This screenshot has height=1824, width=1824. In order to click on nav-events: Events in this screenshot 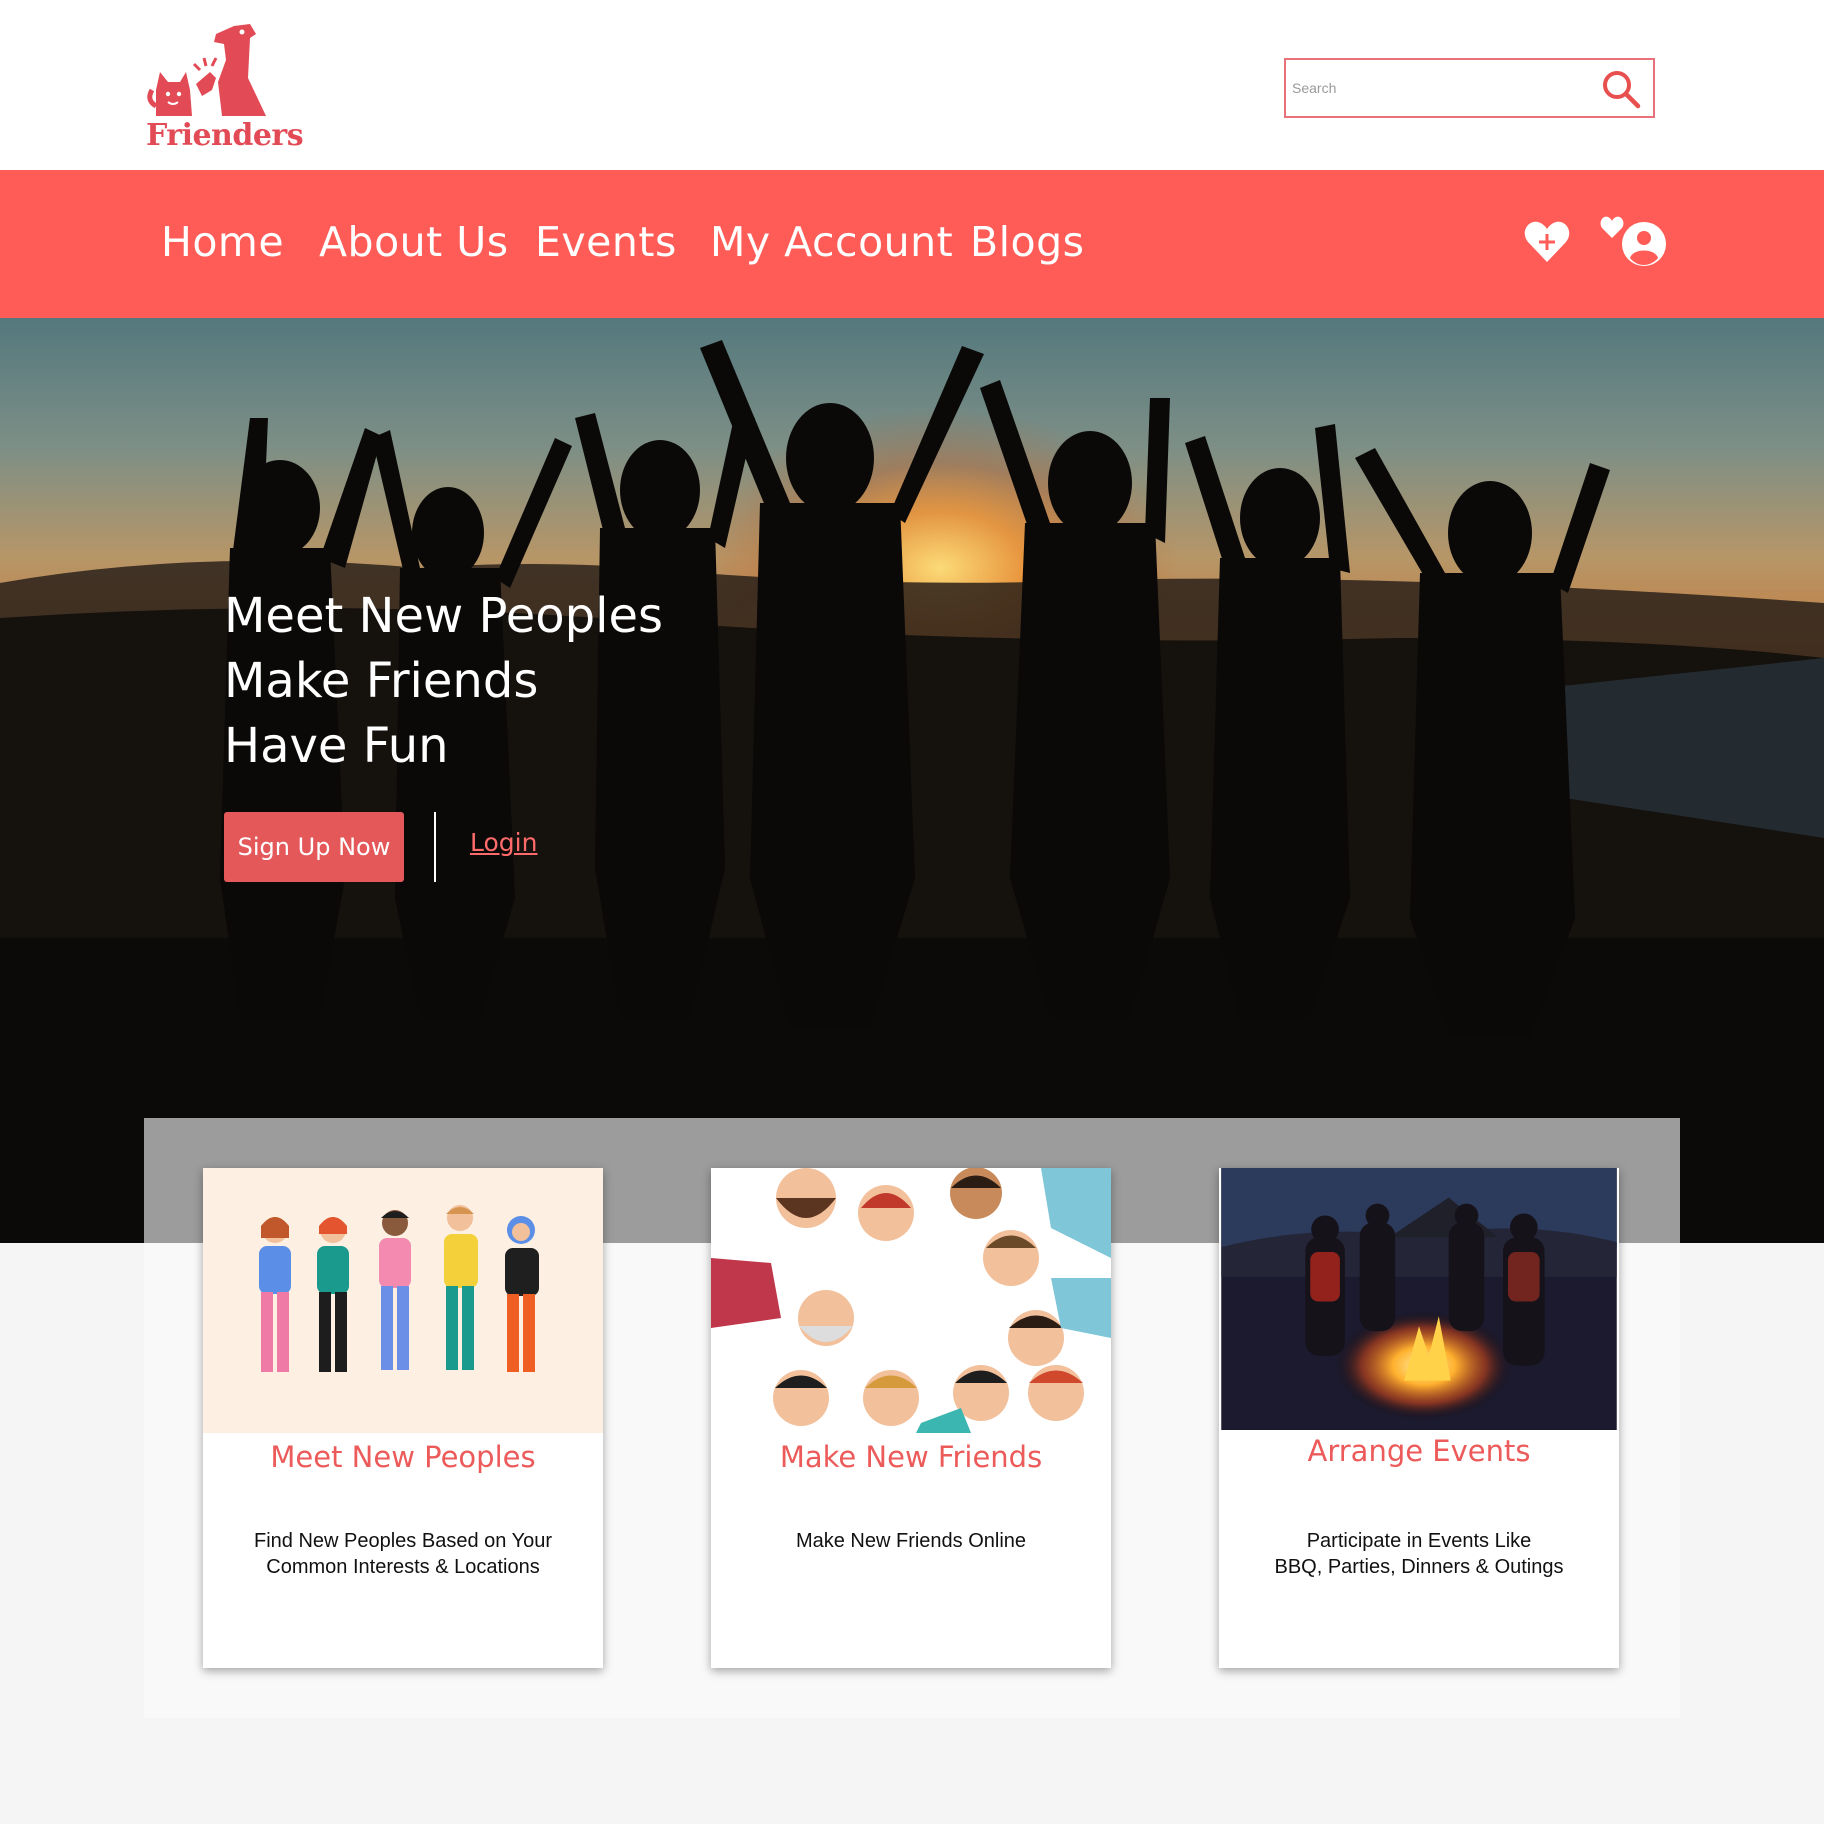, I will do `click(606, 242)`.